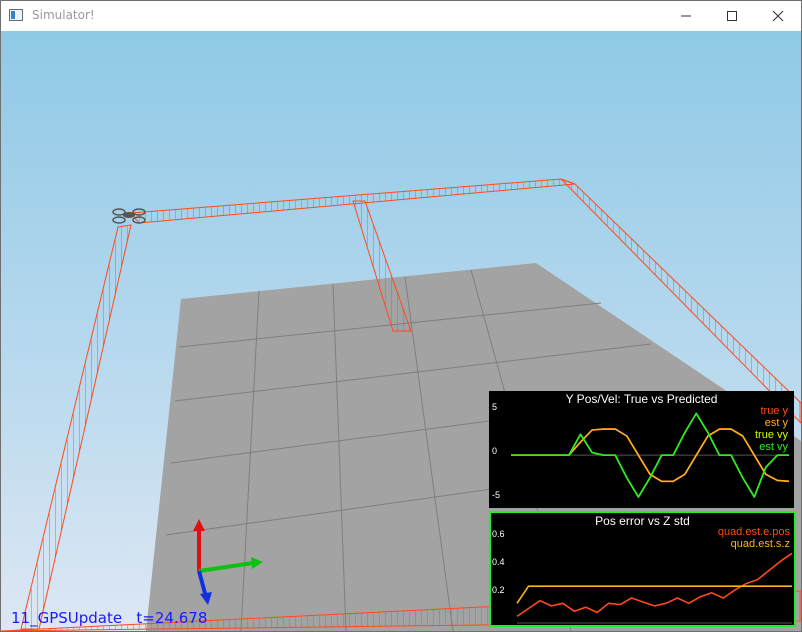 This screenshot has height=632, width=802. I want to click on legend-entry: est vy, so click(773, 447).